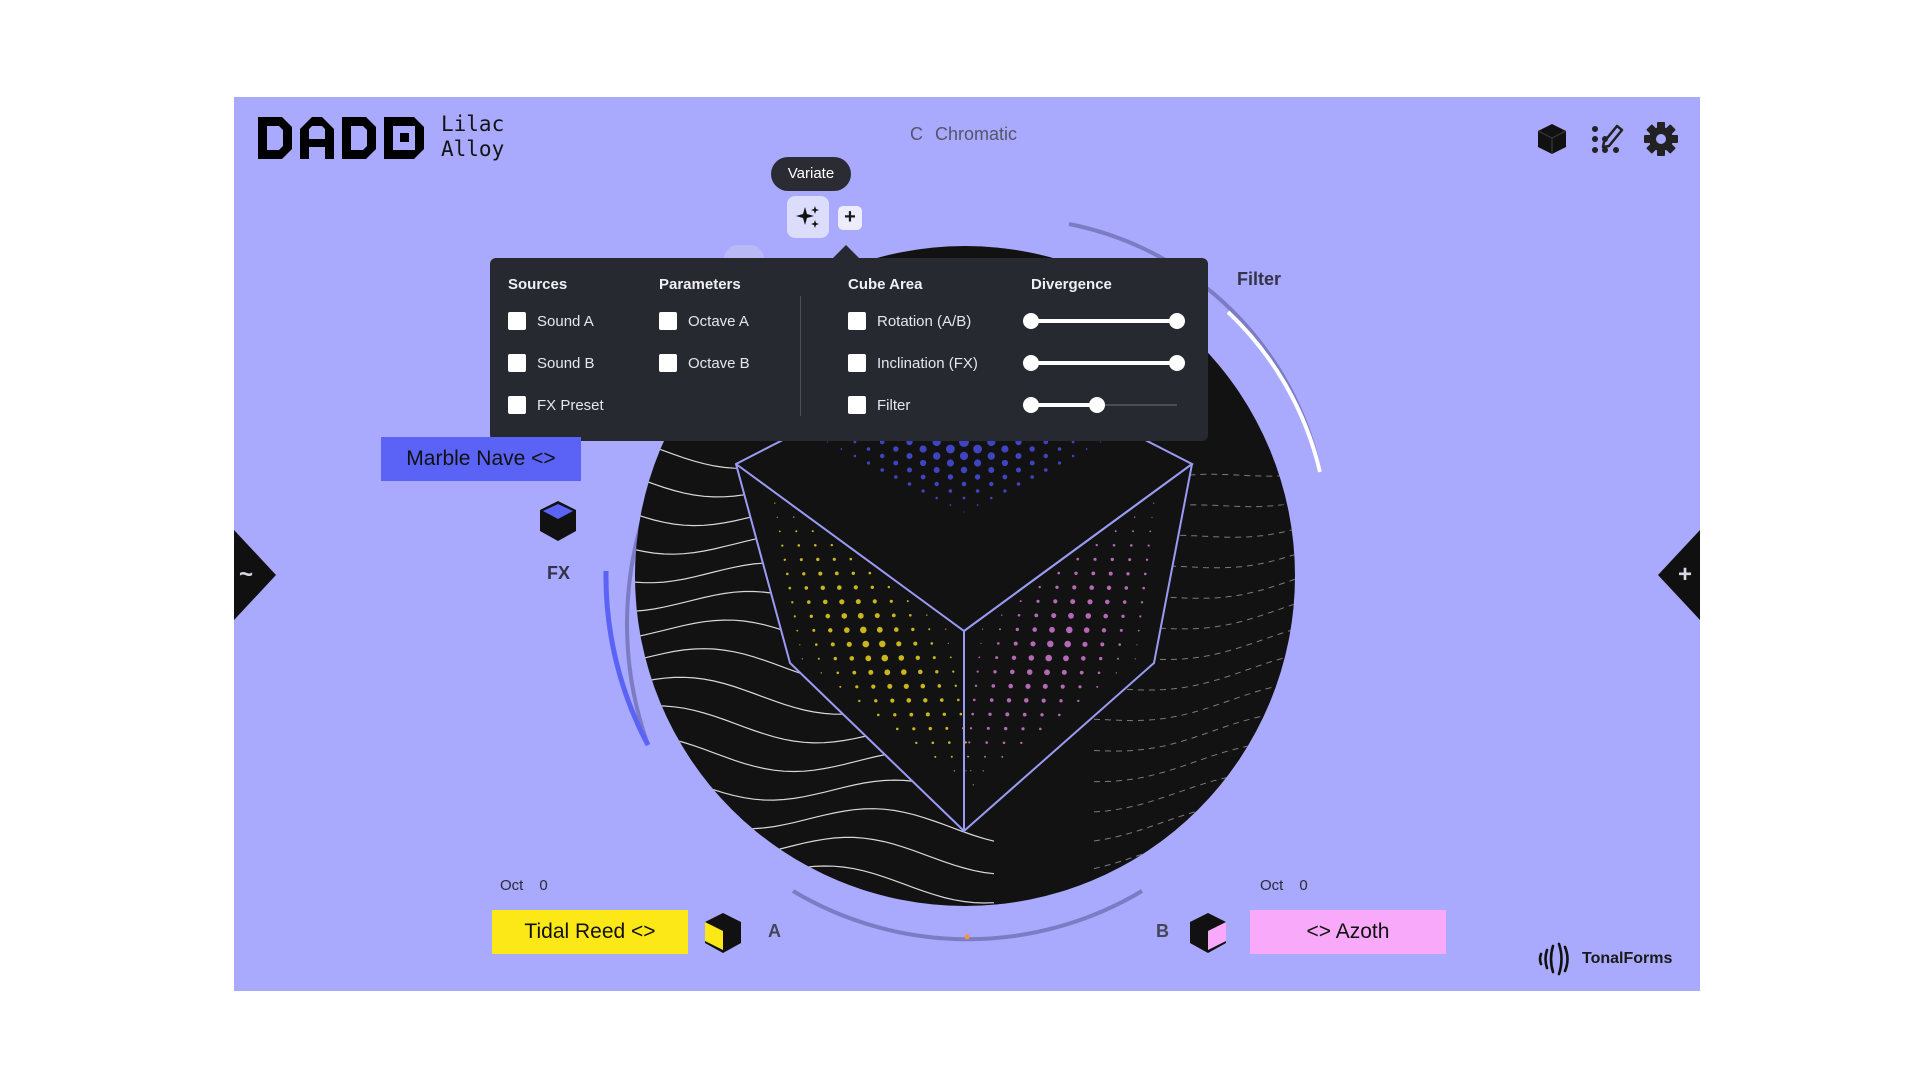 The height and width of the screenshot is (1080, 1920). Describe the element at coordinates (879, 405) in the screenshot. I see `option-filter: Filter` at that location.